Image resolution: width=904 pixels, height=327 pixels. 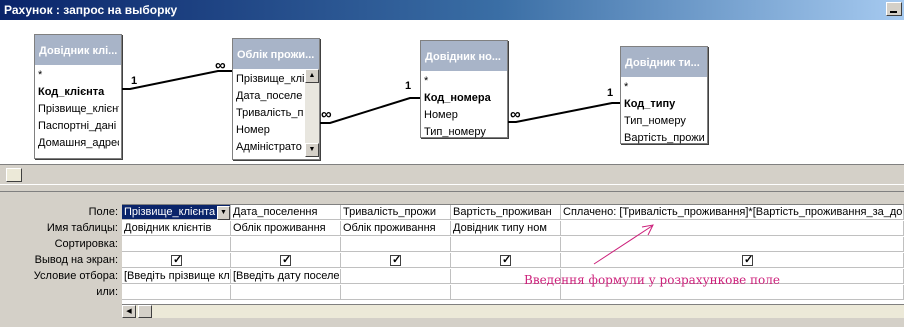 I want to click on minimize-icon, so click(x=893, y=12).